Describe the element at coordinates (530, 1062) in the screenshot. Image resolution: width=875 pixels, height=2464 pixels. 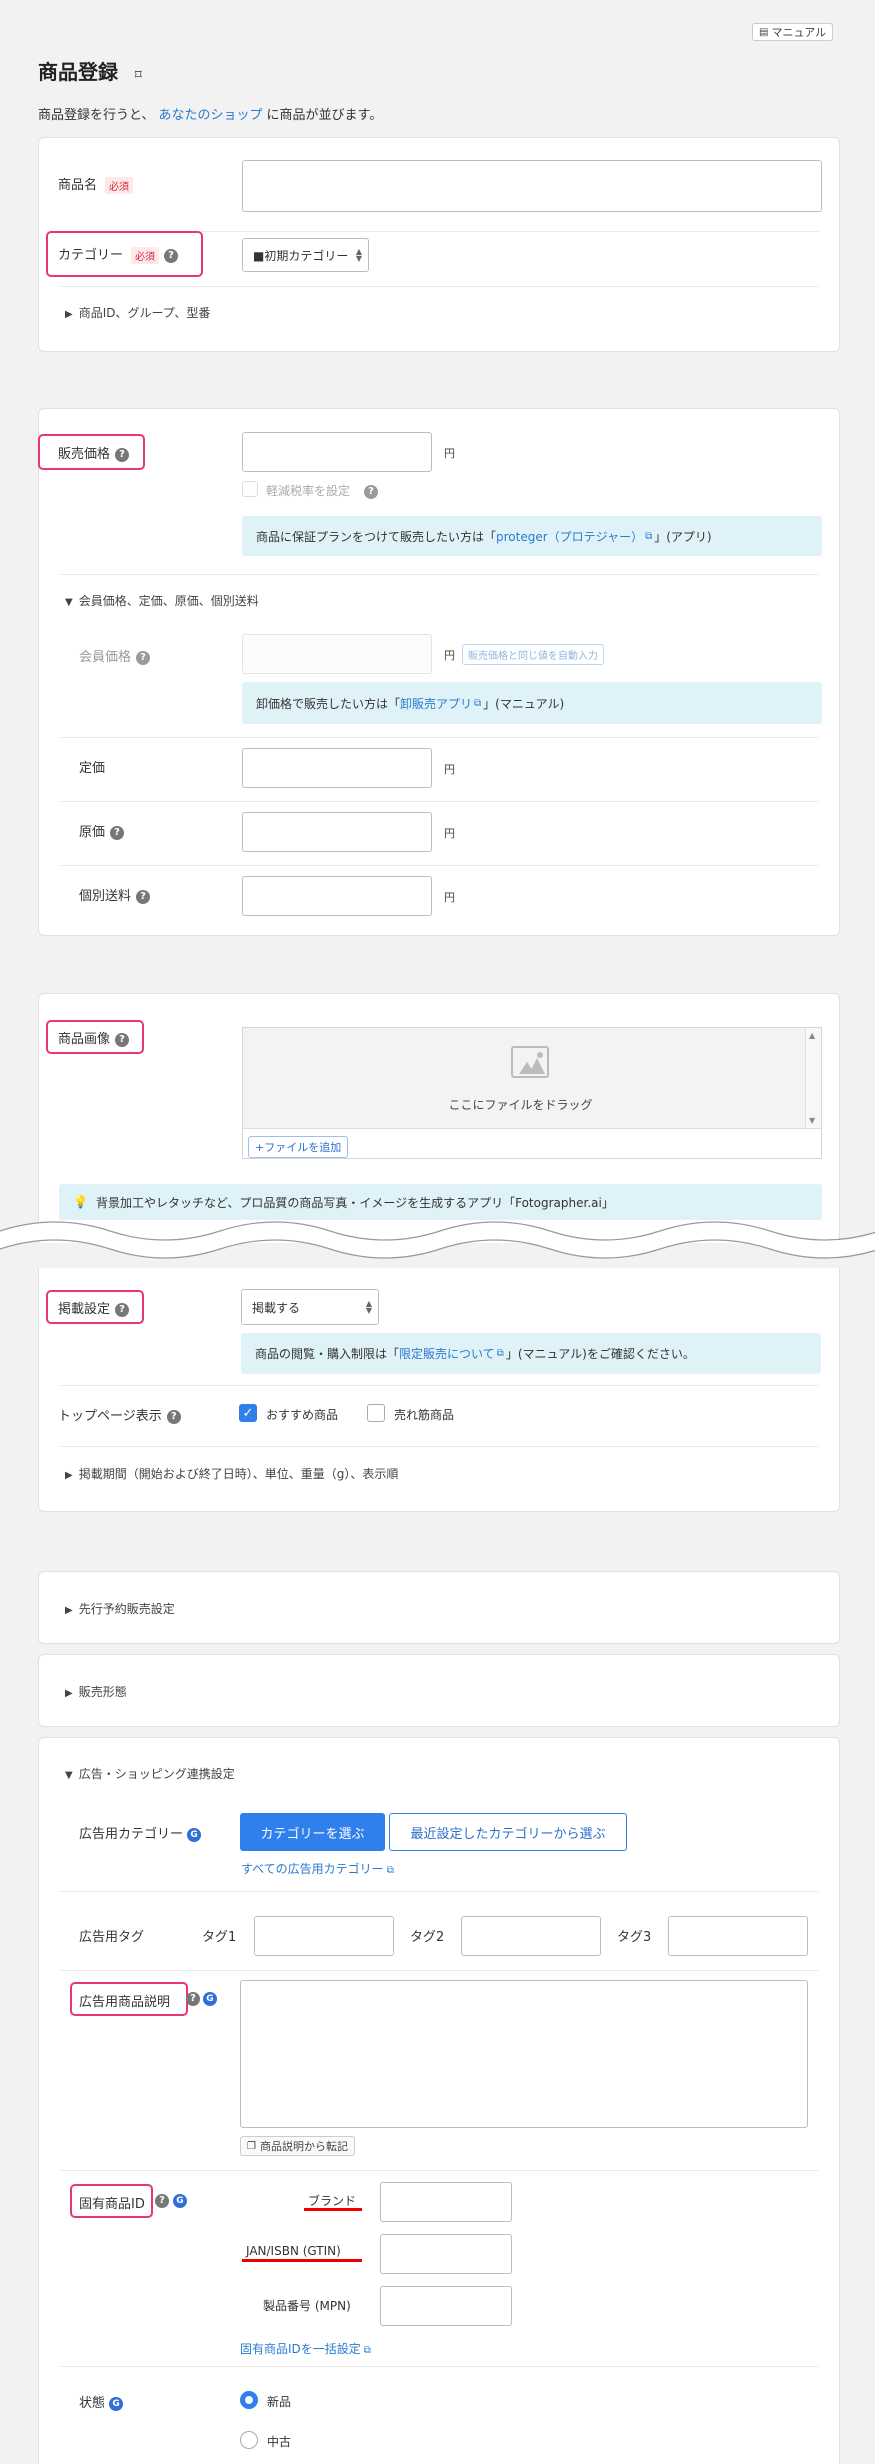
I see `image-placeholder-icon` at that location.